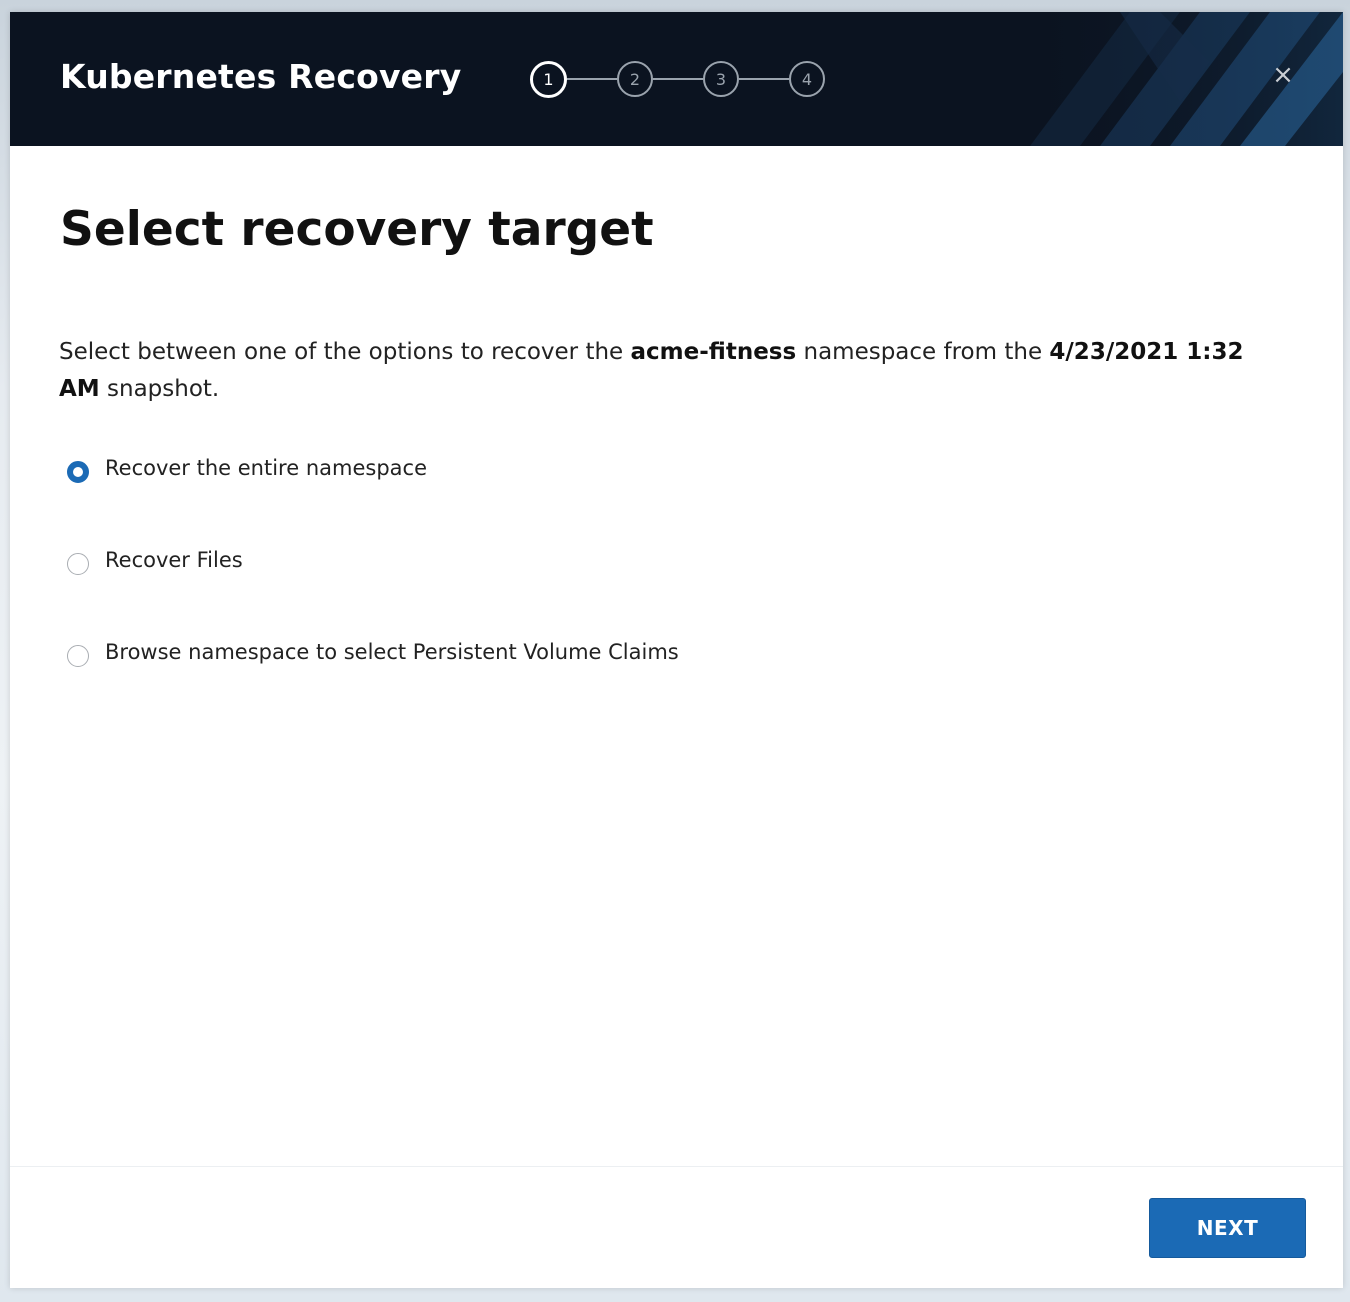 The height and width of the screenshot is (1302, 1350). I want to click on wizard-stepper: 1 2 3 4, so click(677, 79).